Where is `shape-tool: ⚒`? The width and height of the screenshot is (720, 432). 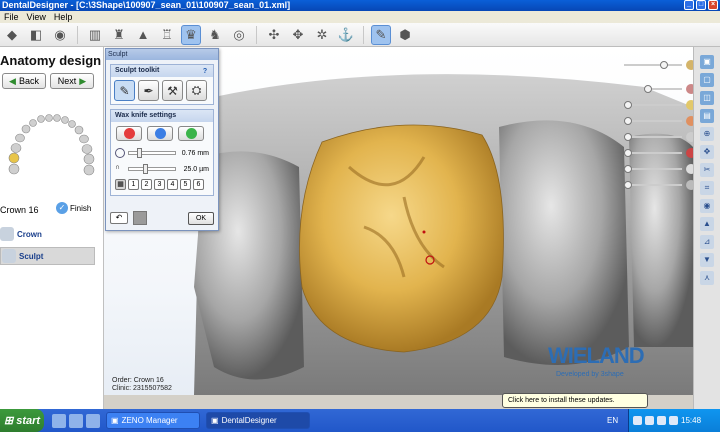 shape-tool: ⚒ is located at coordinates (172, 90).